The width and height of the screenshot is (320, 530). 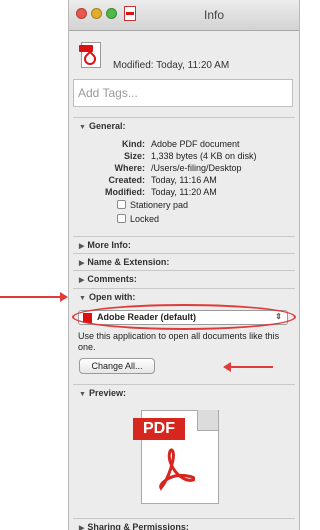 I want to click on section-general-header: ▼ General:, so click(x=184, y=125).